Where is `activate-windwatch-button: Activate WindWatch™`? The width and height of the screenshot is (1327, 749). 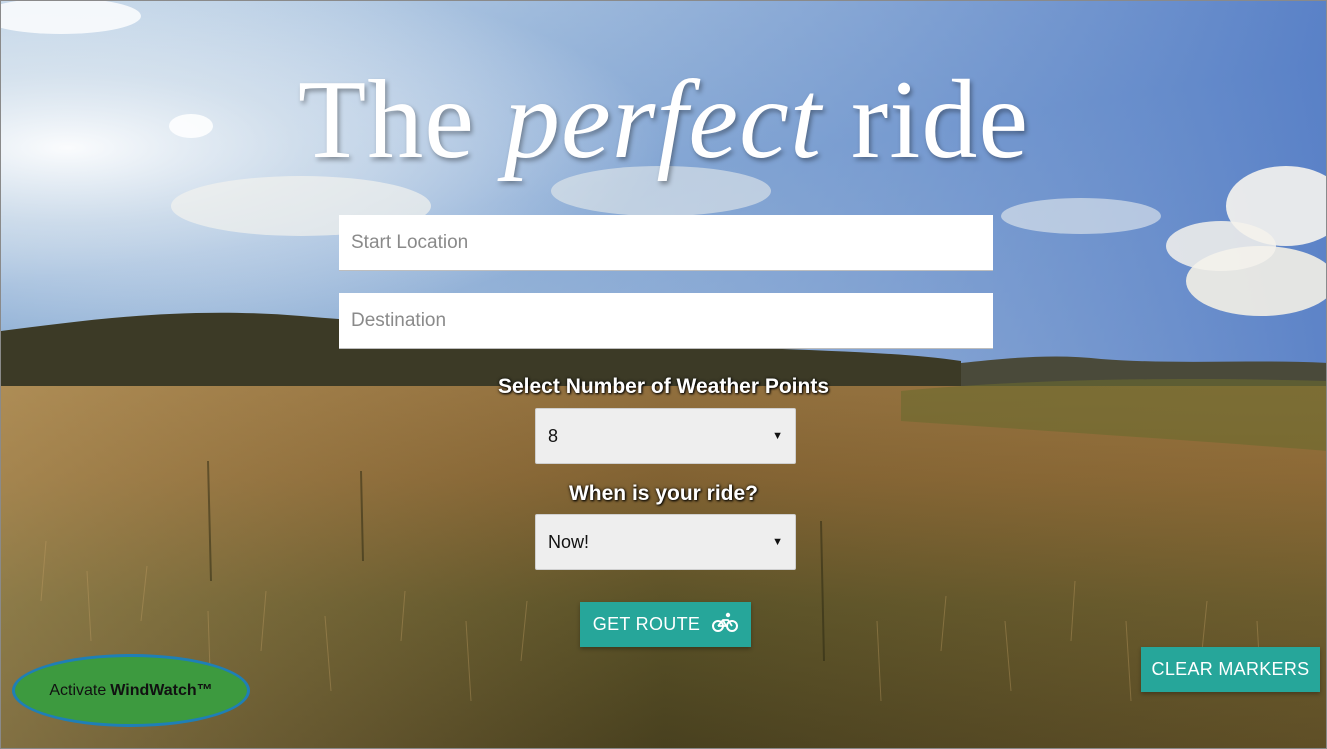
activate-windwatch-button: Activate WindWatch™ is located at coordinates (131, 690).